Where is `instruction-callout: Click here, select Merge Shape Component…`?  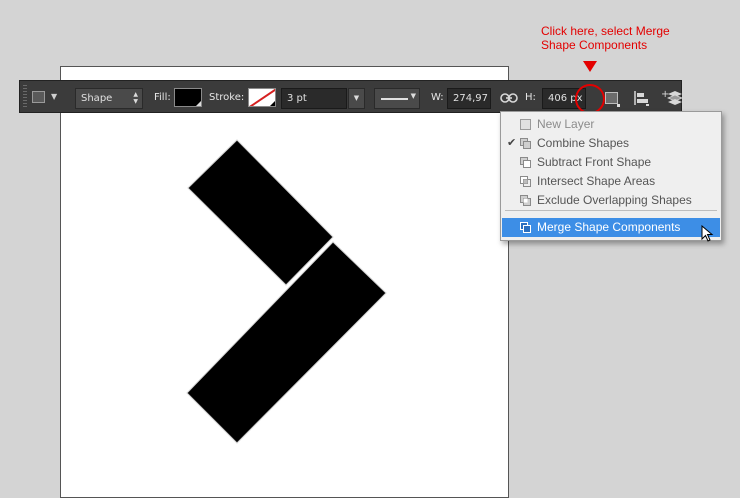 instruction-callout: Click here, select Merge Shape Component… is located at coordinates (605, 38).